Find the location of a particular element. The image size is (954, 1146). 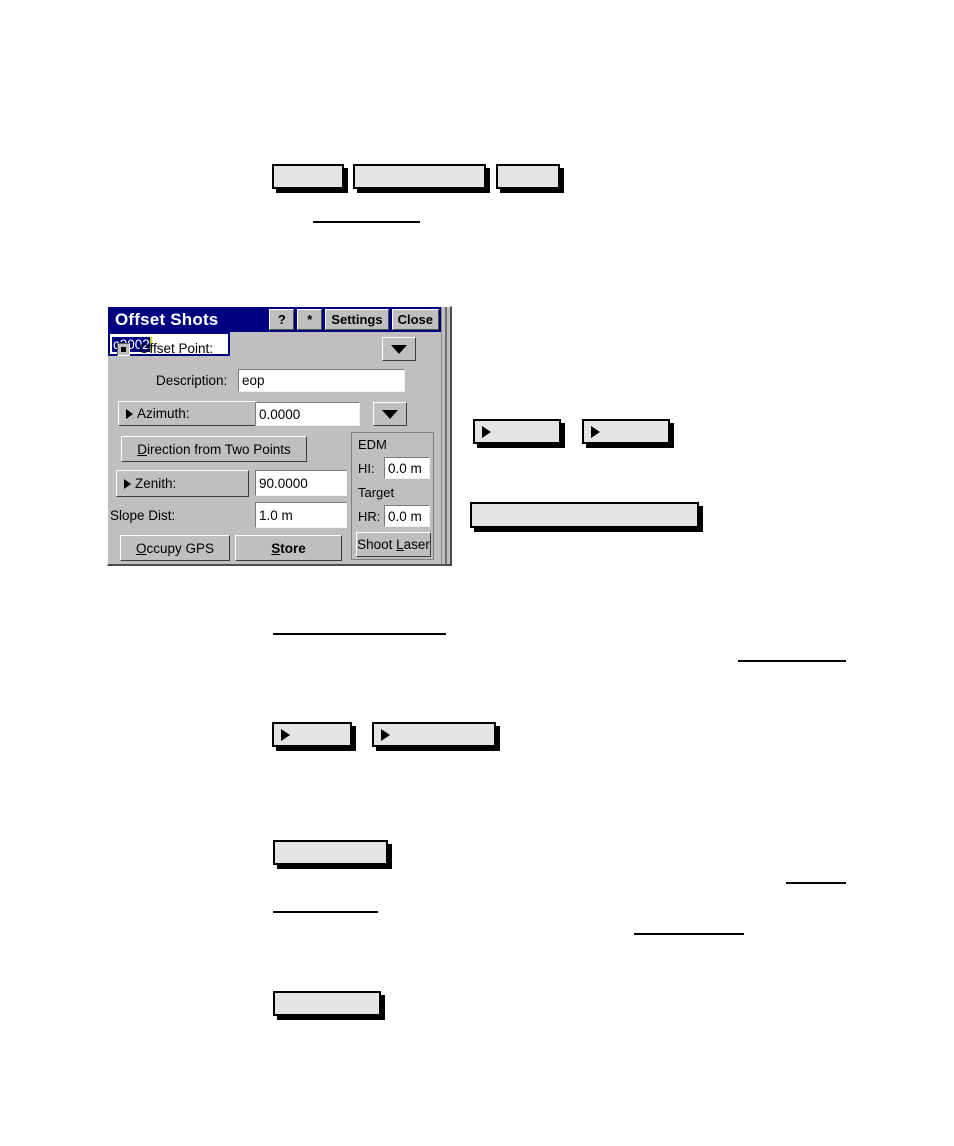

occupy-gps-button: Occupy GPS is located at coordinates (175, 548).